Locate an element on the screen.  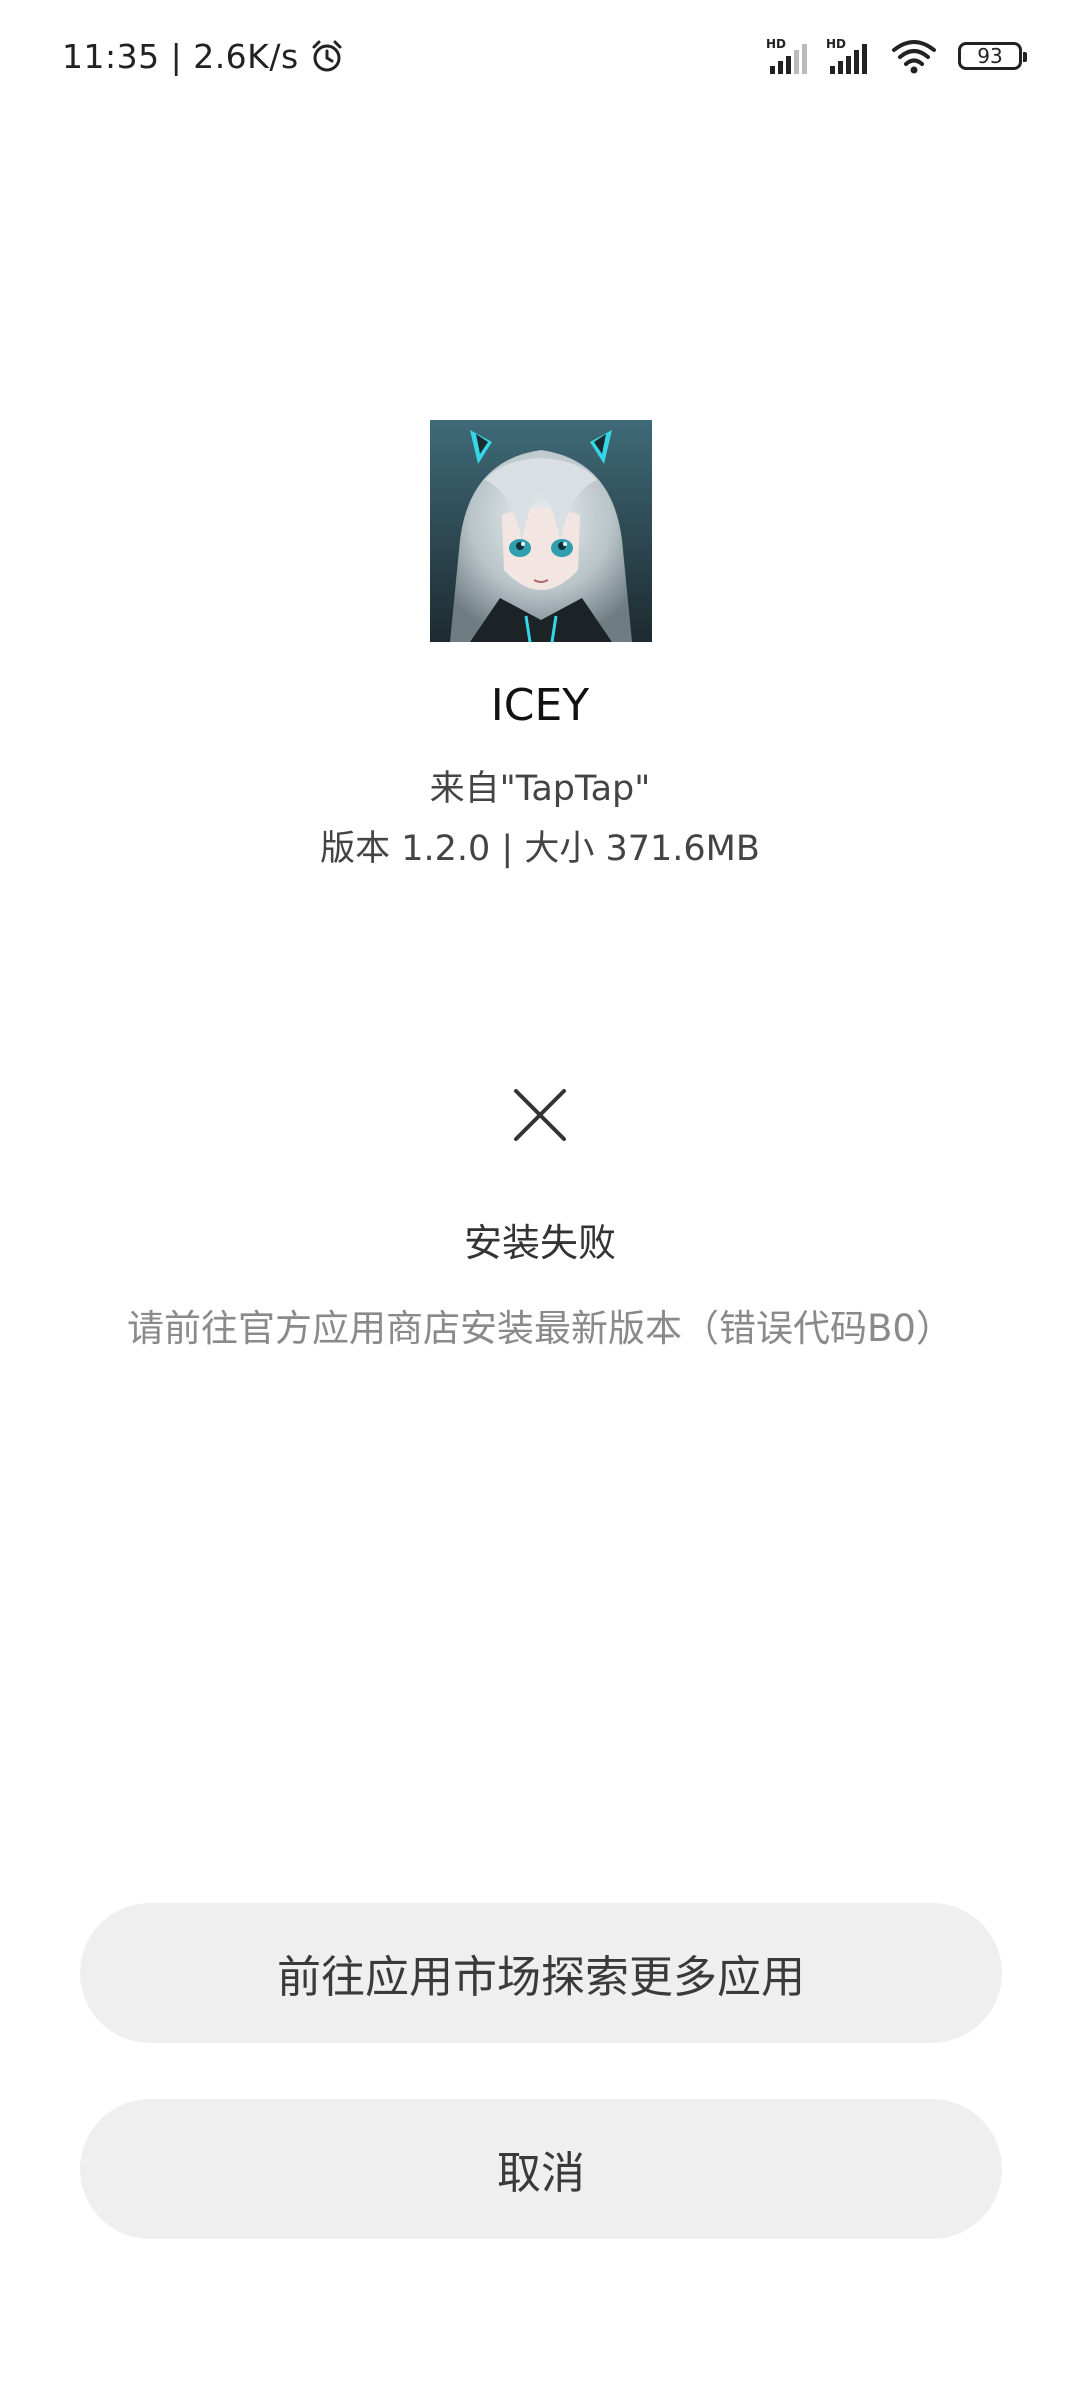
app-version-size: 版本 1.2.0 | 大小 371.6MB is located at coordinates (540, 849).